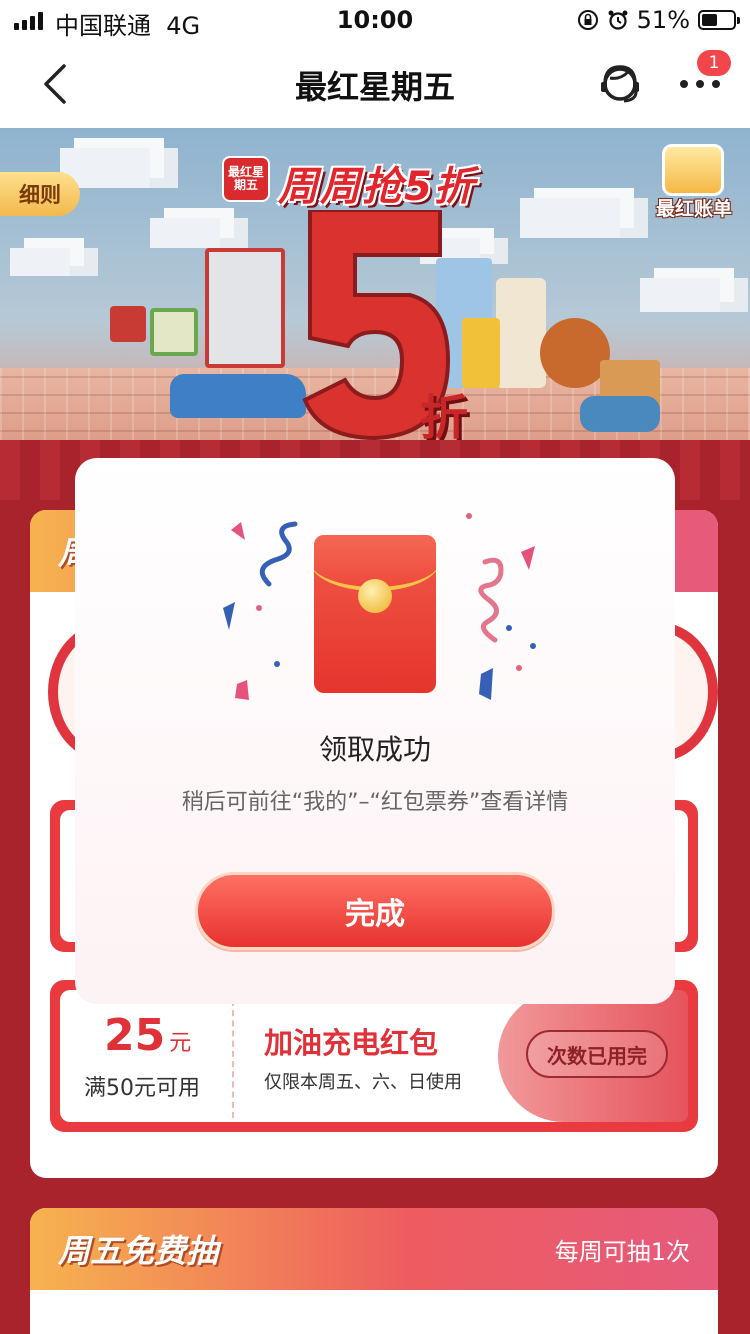 Image resolution: width=750 pixels, height=1334 pixels. I want to click on brand-logo: 最红星期五, so click(246, 179).